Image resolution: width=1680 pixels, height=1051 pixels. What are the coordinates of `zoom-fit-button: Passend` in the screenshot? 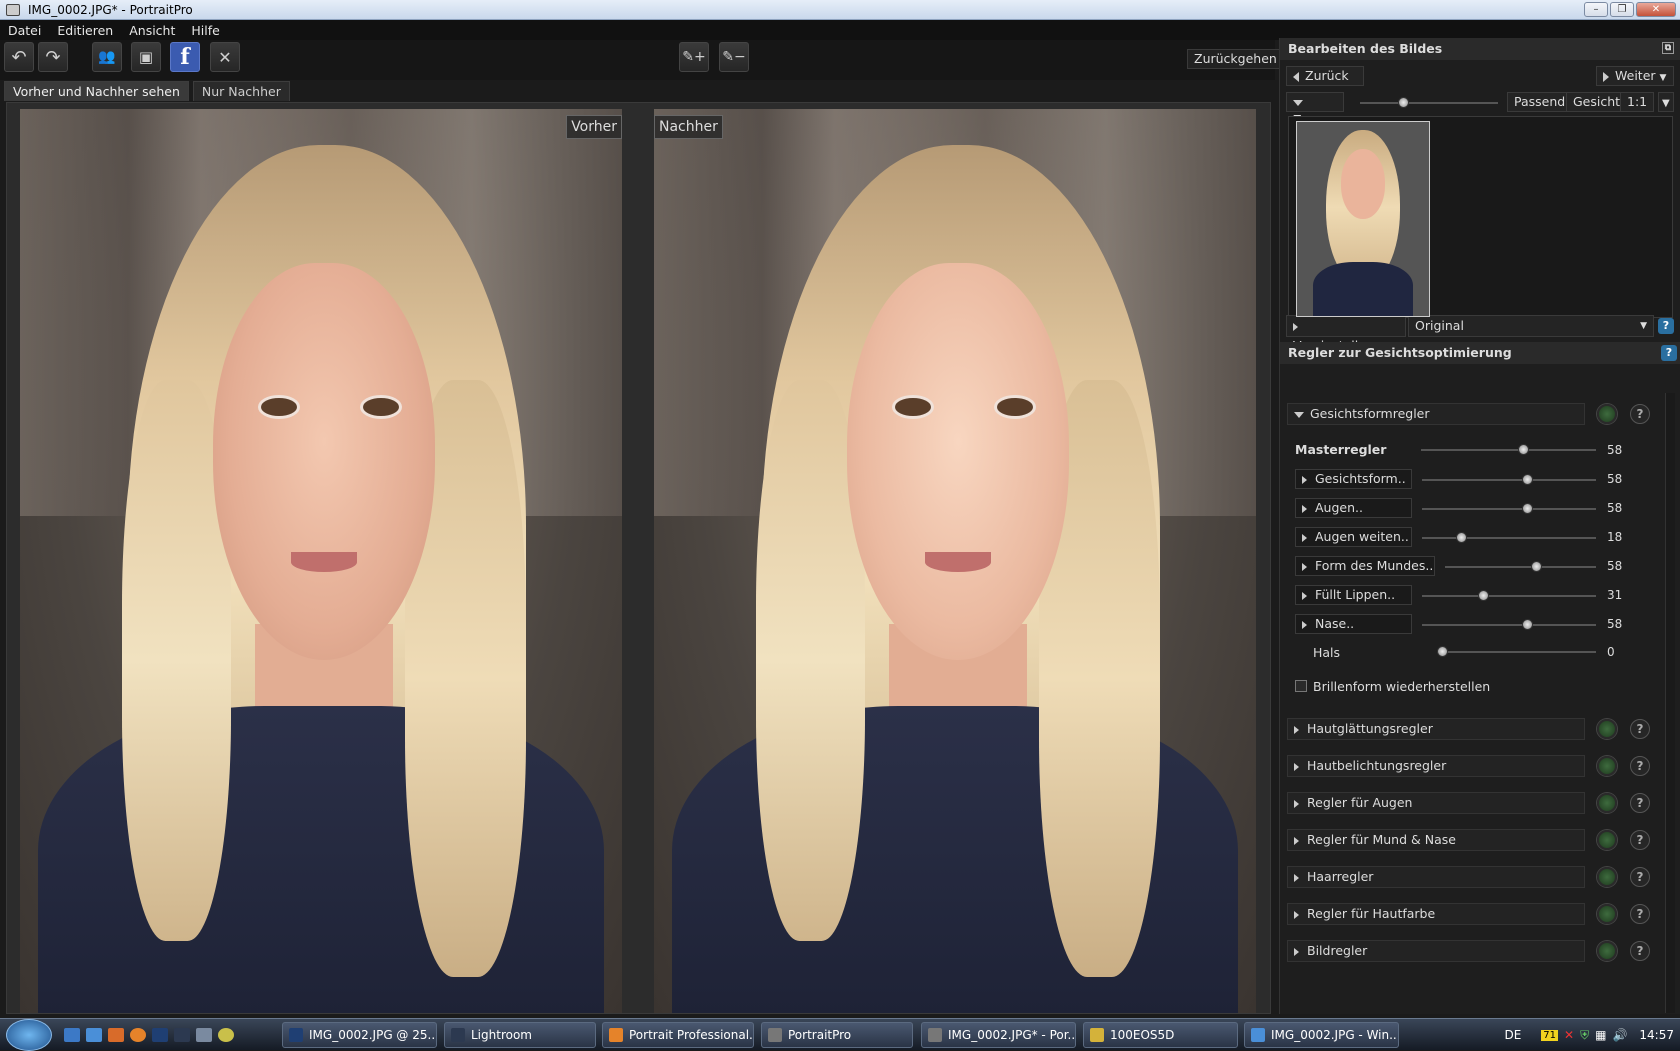 It's located at (1540, 102).